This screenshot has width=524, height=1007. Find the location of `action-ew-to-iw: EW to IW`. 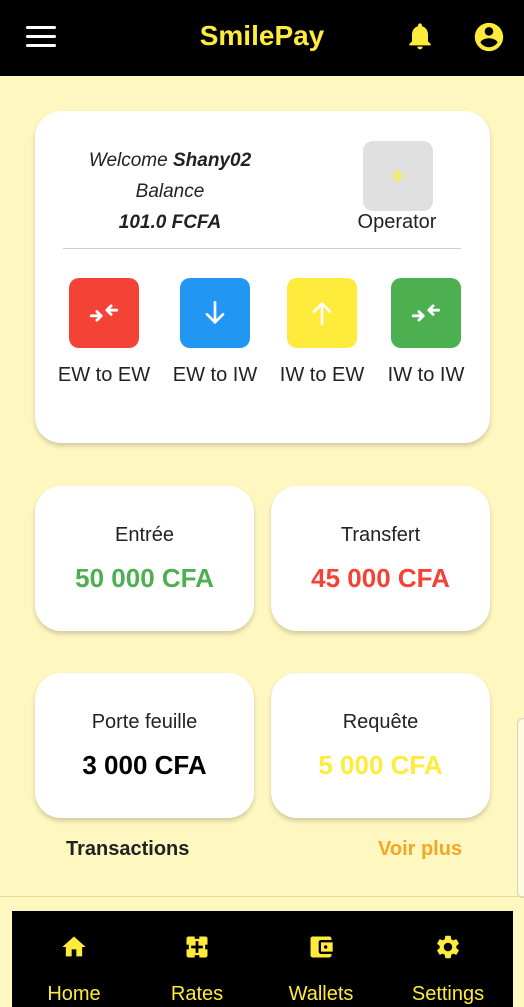

action-ew-to-iw: EW to IW is located at coordinates (215, 332).